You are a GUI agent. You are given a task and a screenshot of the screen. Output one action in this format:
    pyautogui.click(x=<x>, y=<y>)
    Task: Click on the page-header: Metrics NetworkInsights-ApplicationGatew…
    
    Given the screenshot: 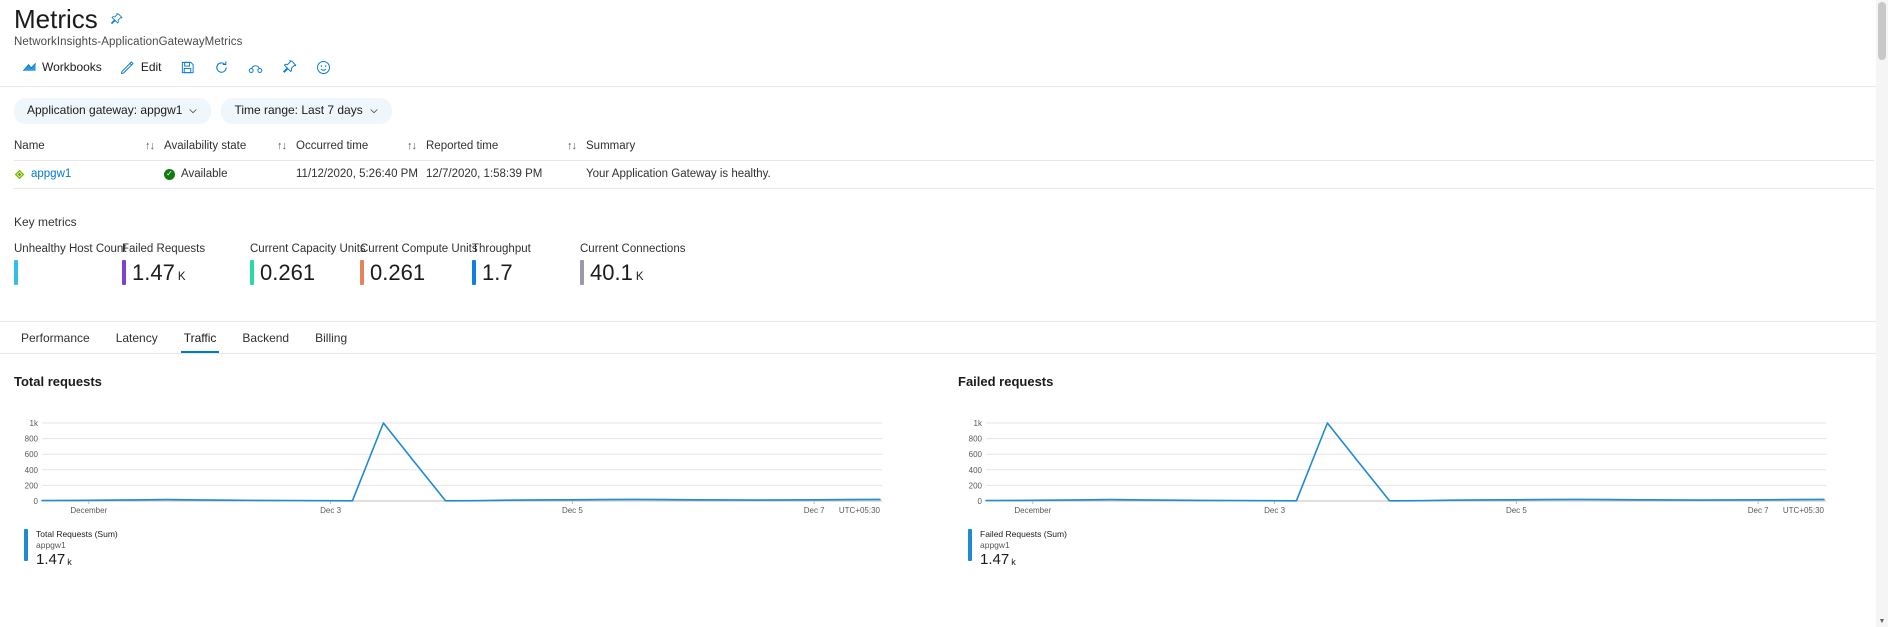 What is the action you would take?
    pyautogui.click(x=944, y=24)
    